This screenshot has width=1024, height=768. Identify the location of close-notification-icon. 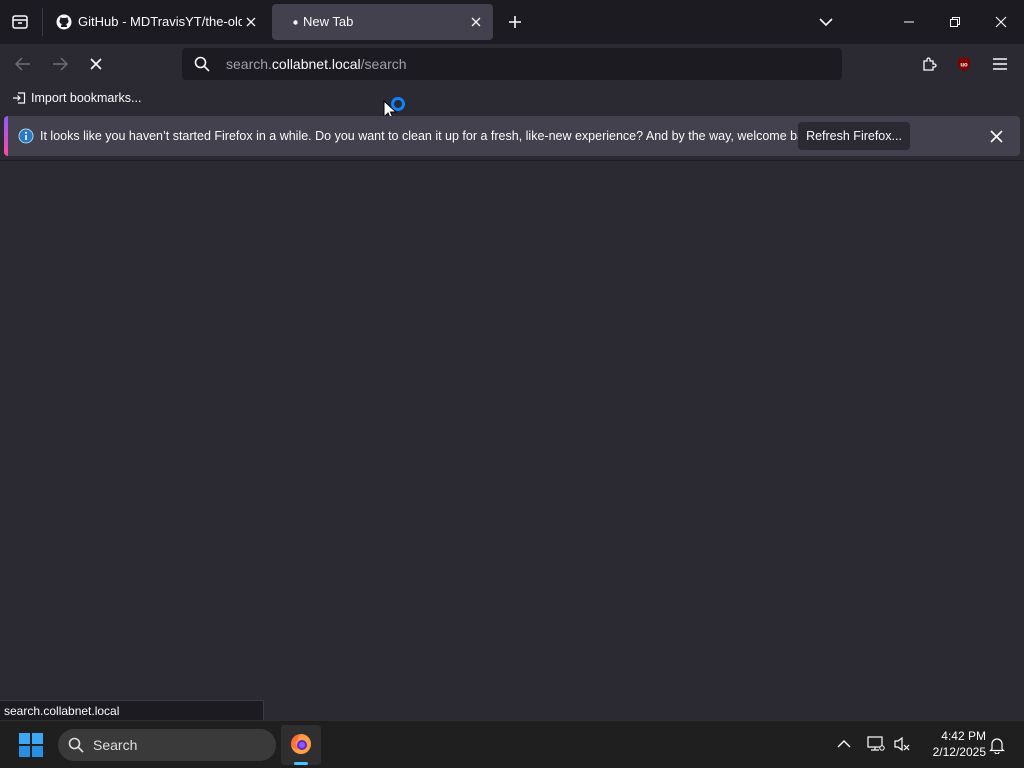
(996, 136).